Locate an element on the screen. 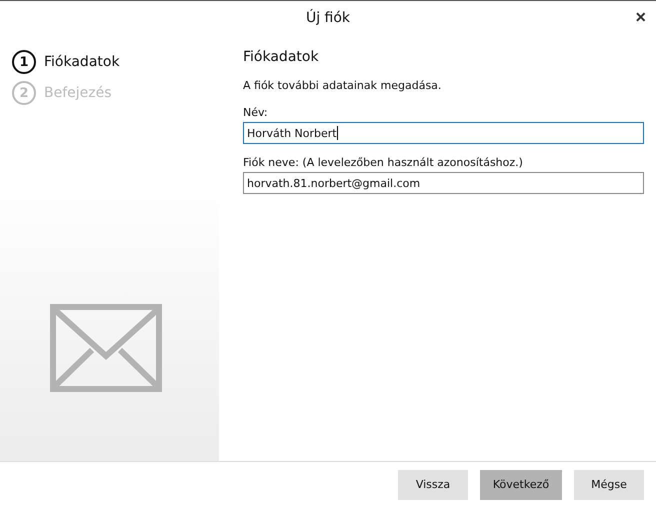  field-label: Név: is located at coordinates (256, 112).